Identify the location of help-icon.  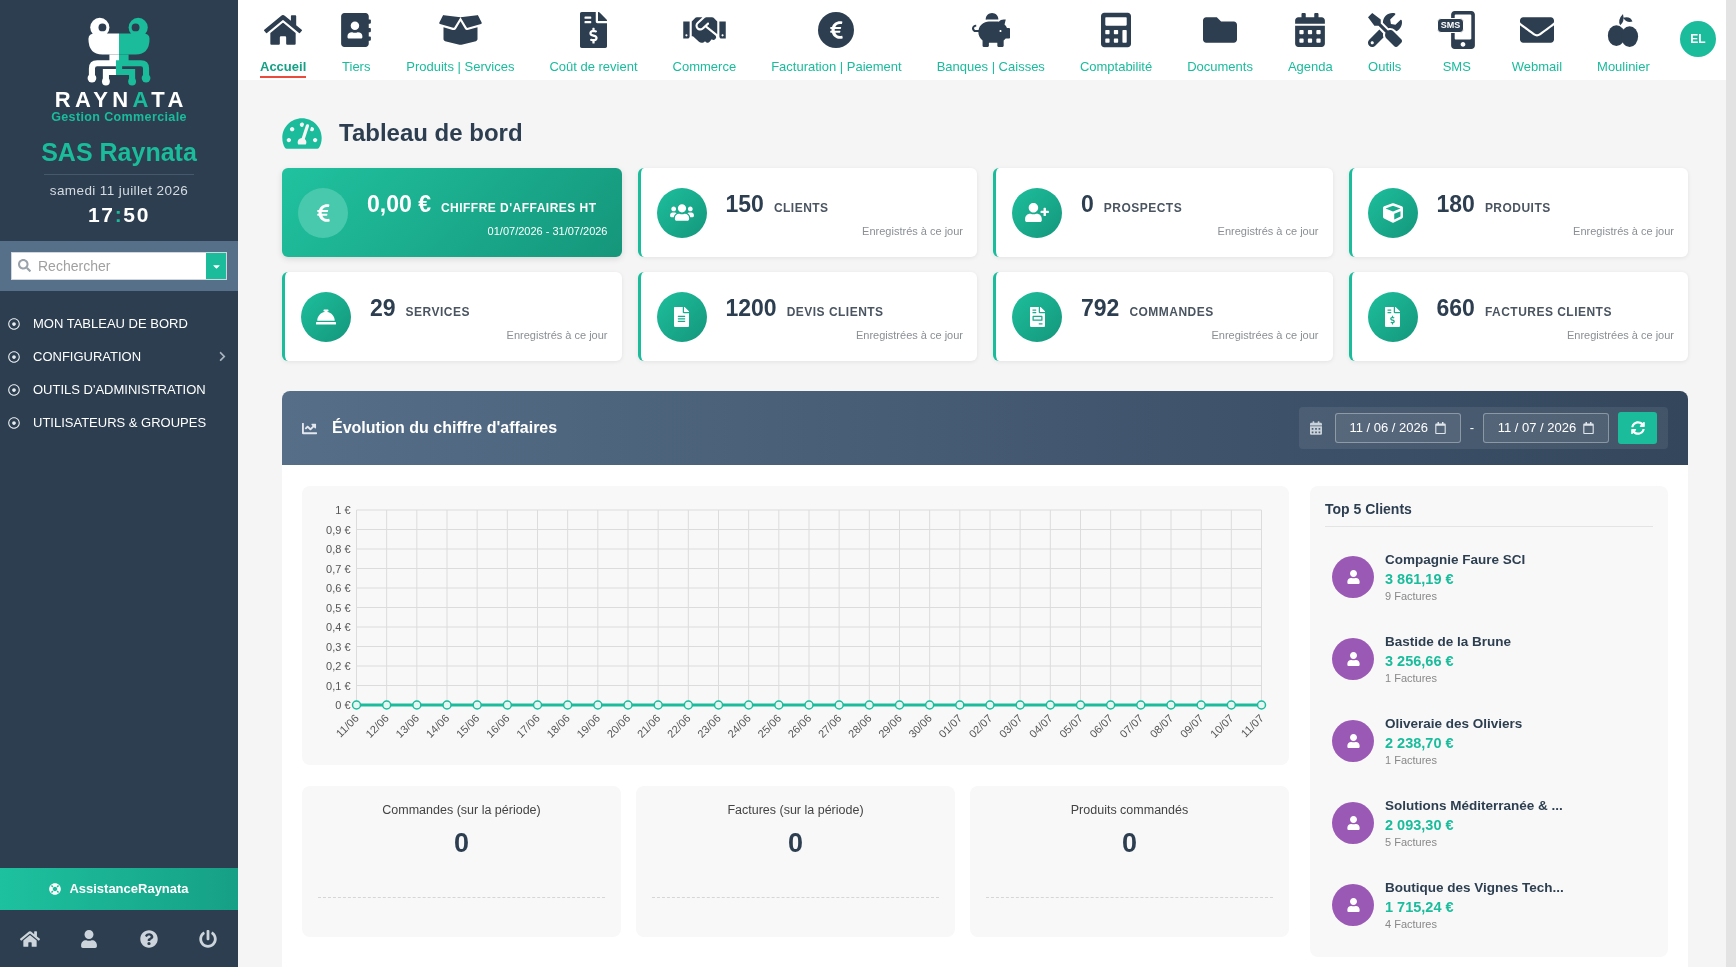
(148, 938).